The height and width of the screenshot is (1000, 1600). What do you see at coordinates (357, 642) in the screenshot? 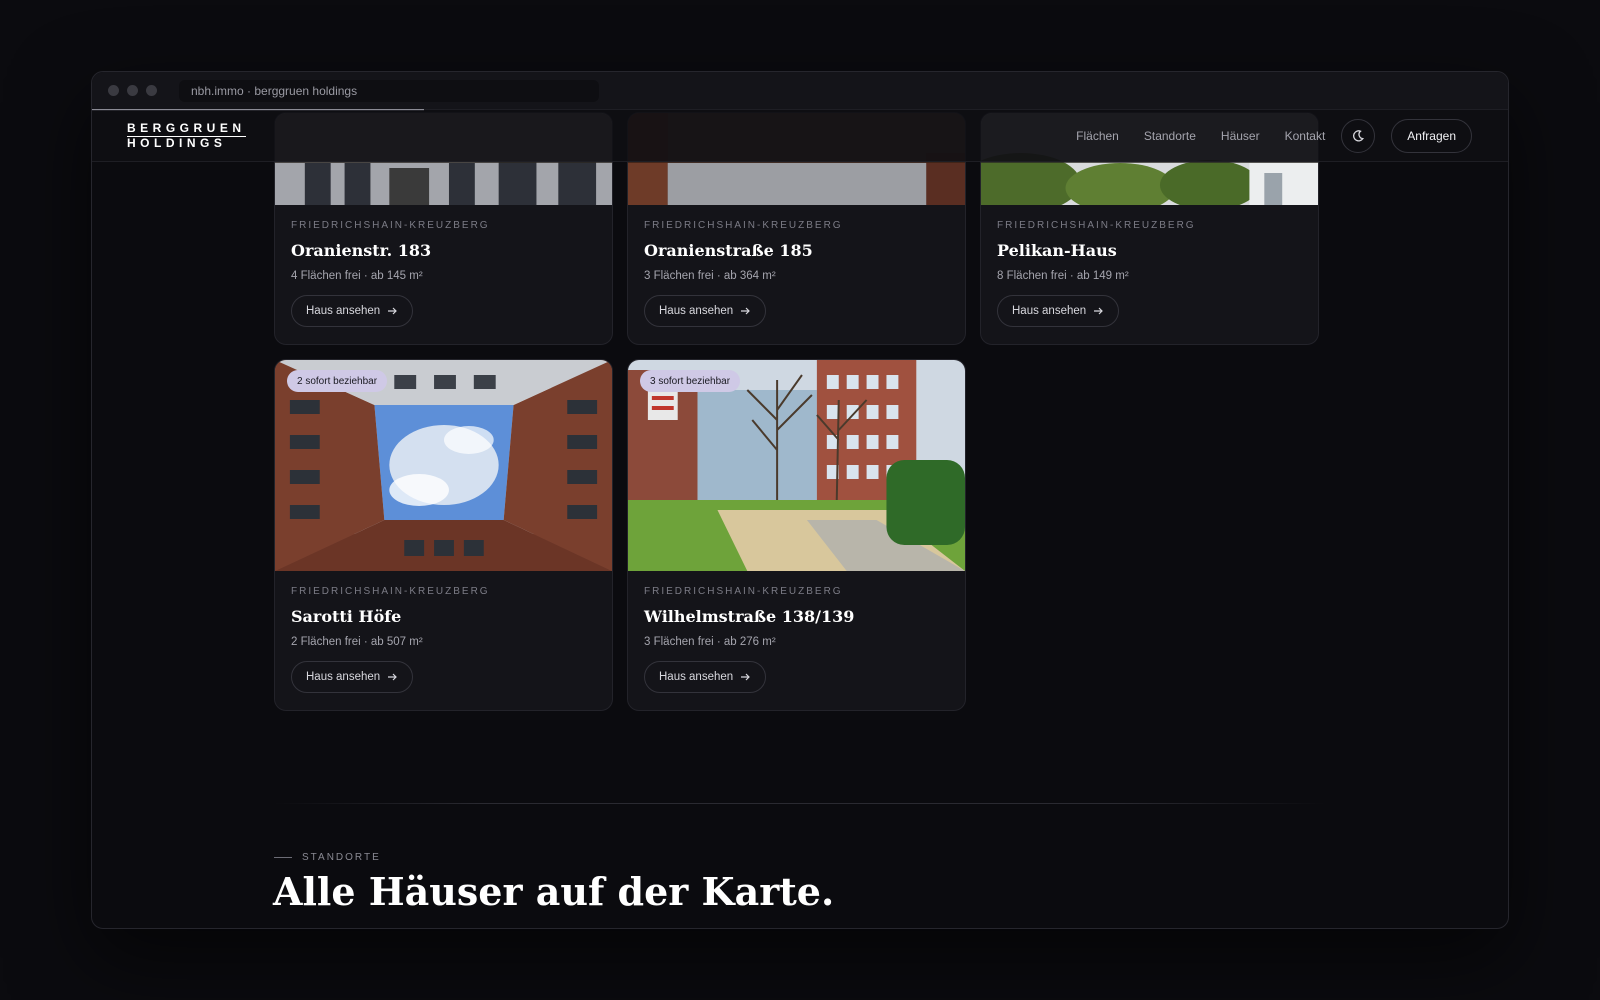
I see `property-availability: 2 Flächen frei · ab 507 m²` at bounding box center [357, 642].